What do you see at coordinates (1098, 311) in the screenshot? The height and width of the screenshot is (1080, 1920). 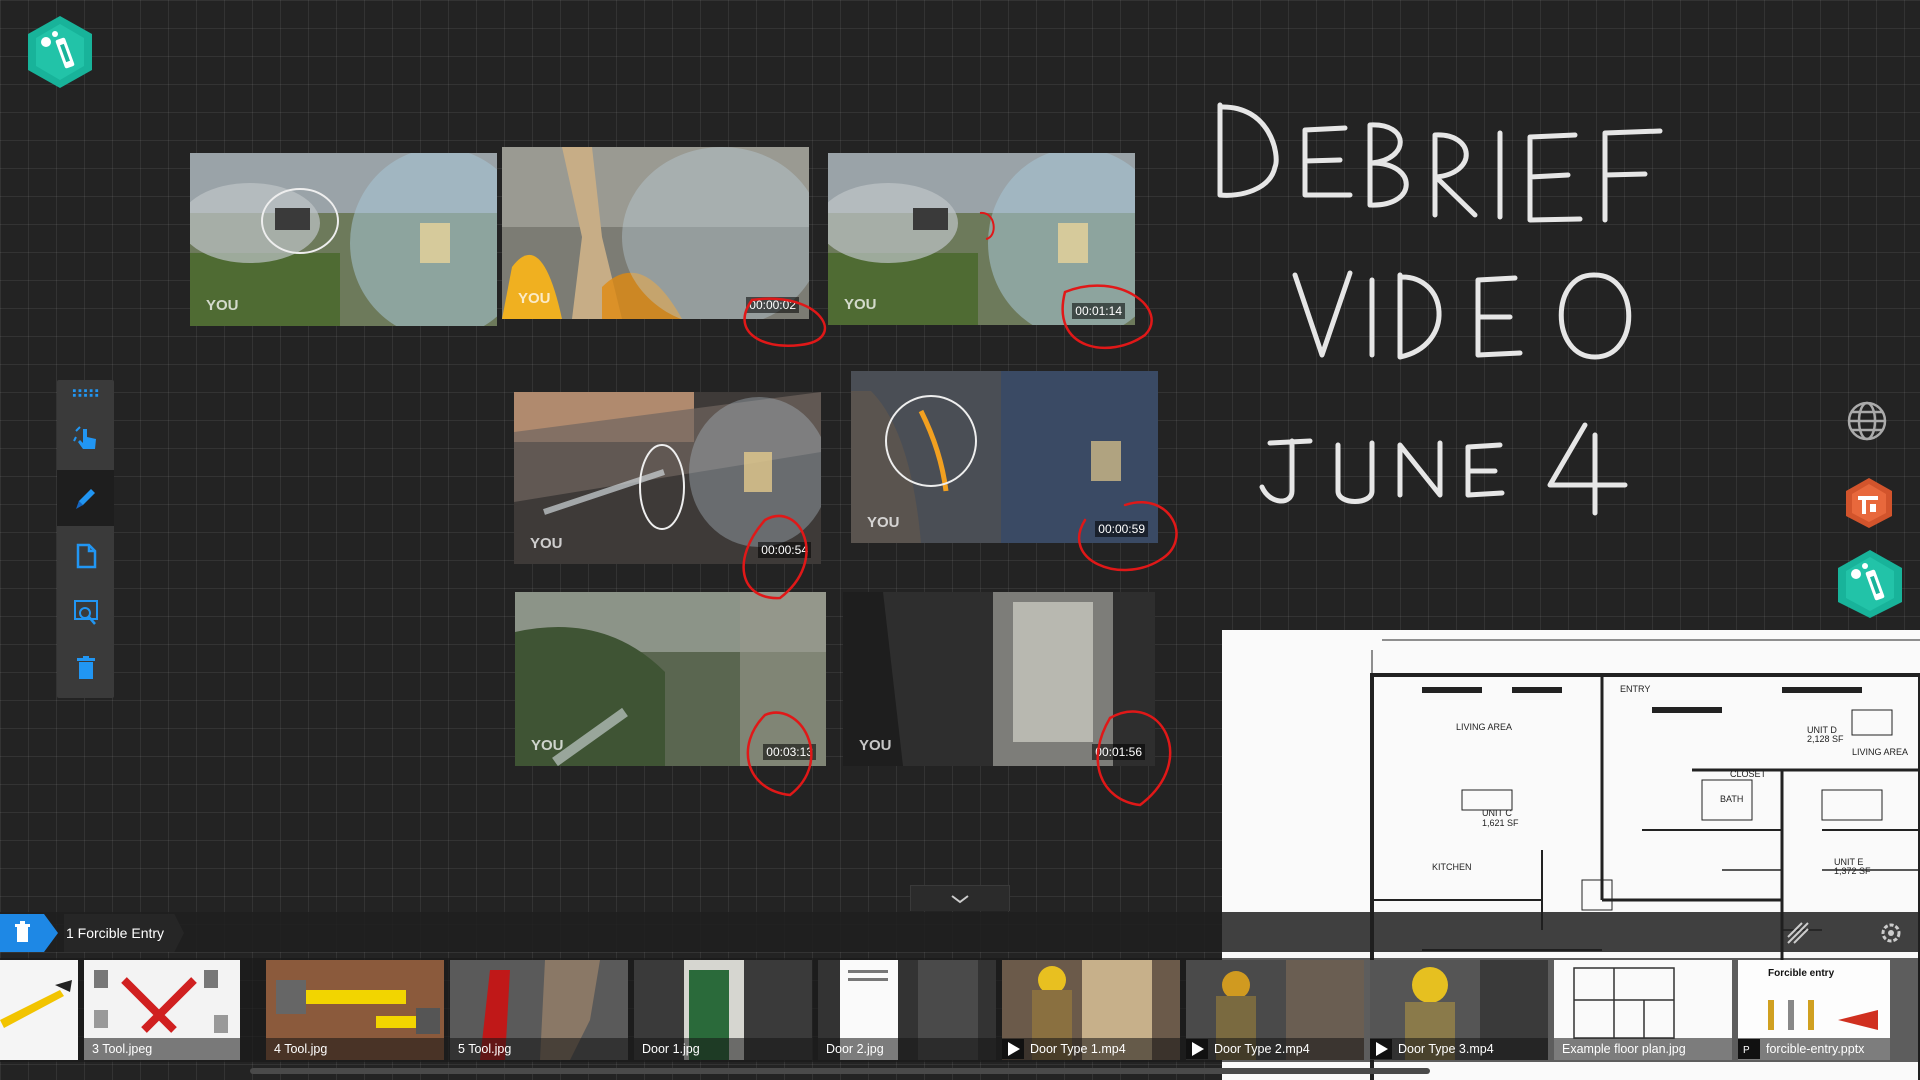 I see `timestamp: 00:01:14` at bounding box center [1098, 311].